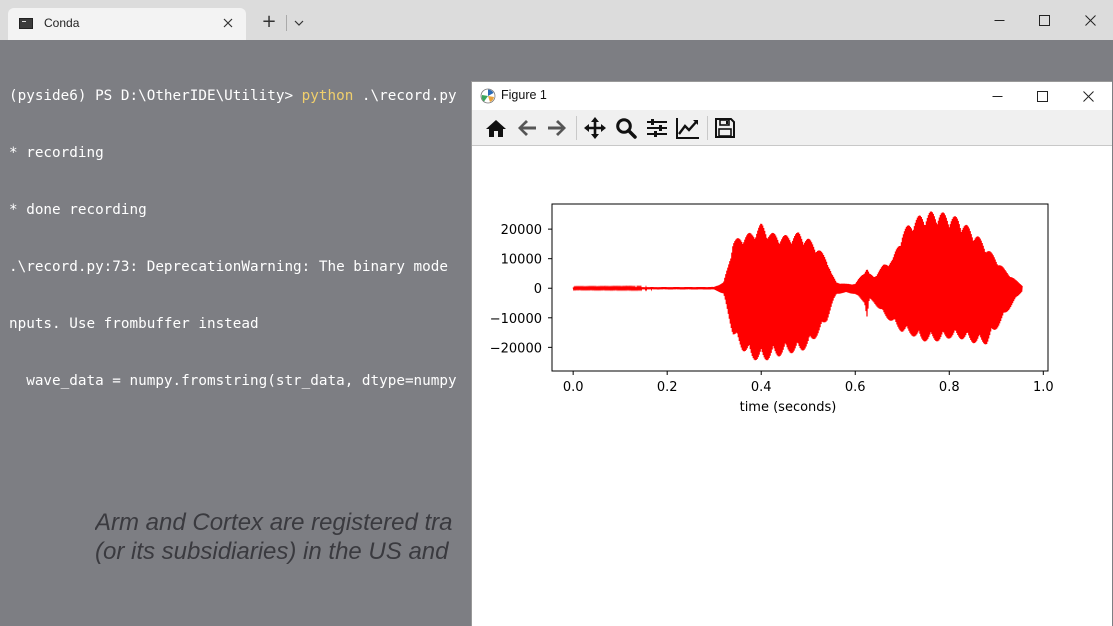 This screenshot has width=1113, height=626. I want to click on prompt: (pyside6) PS D:\OtherIDE\Utility>, so click(155, 96).